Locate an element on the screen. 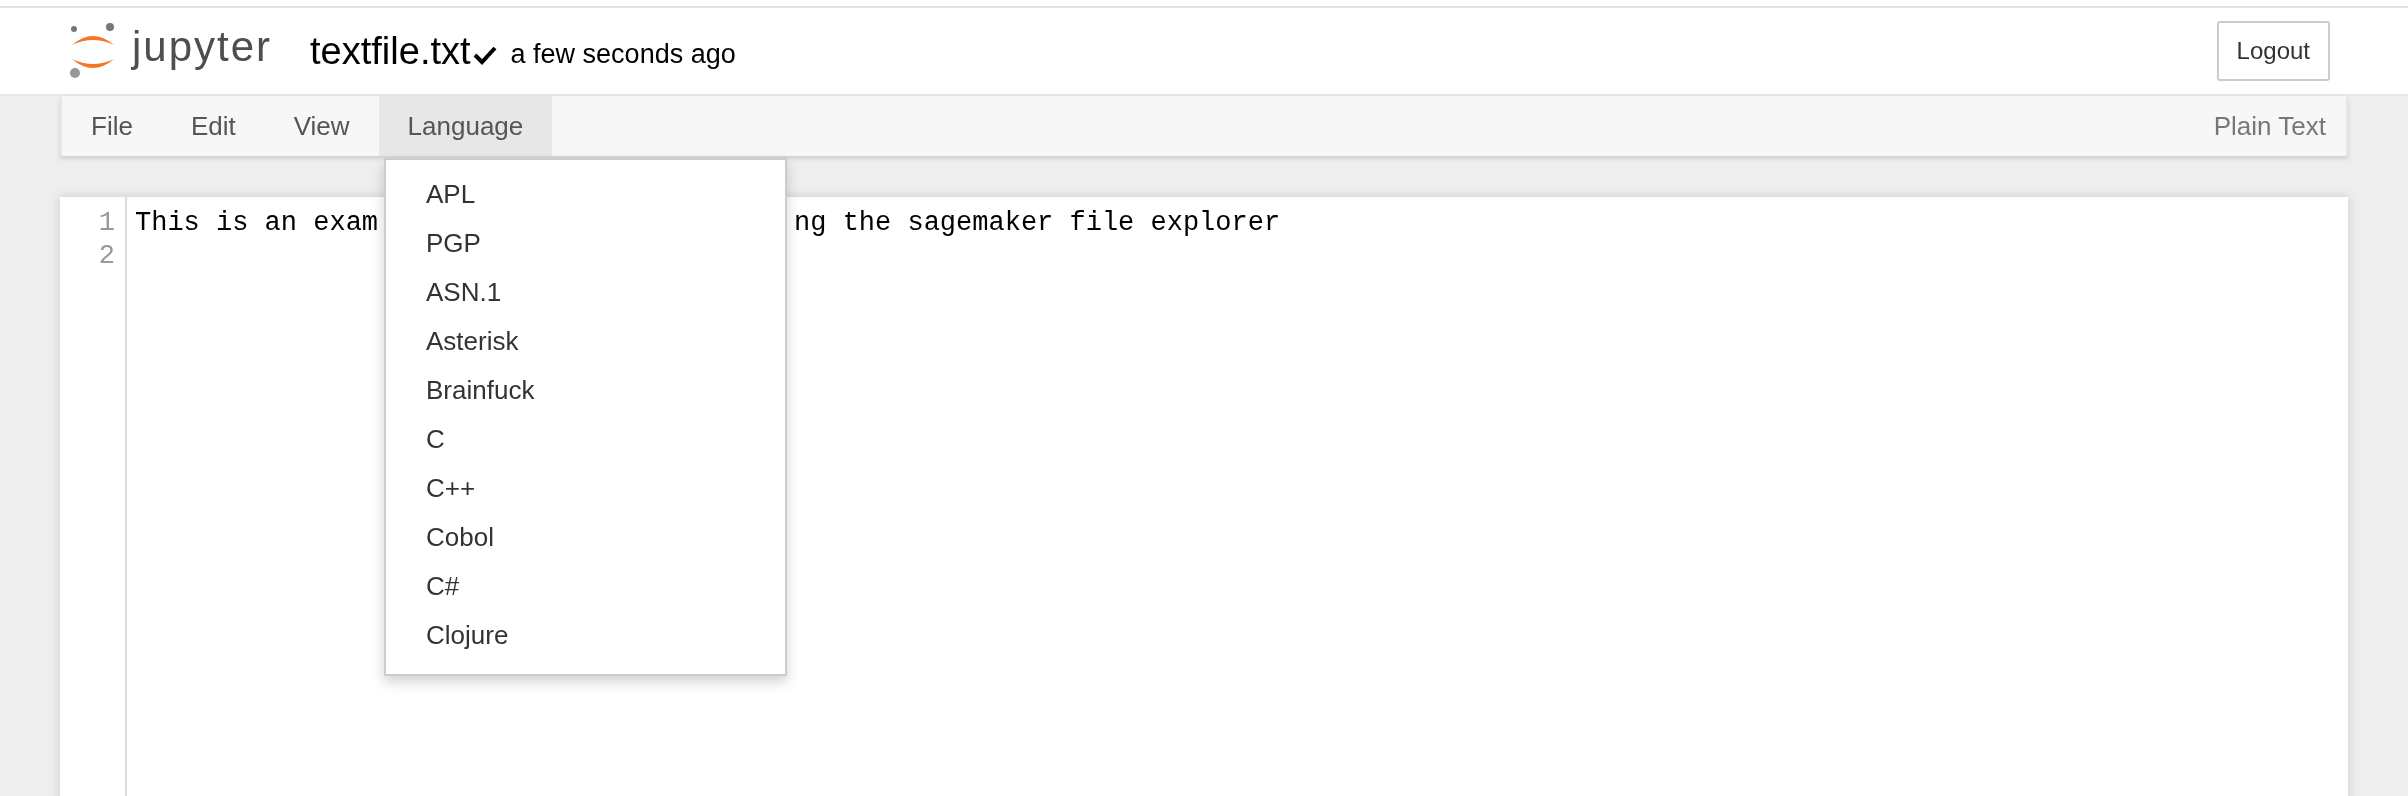 The height and width of the screenshot is (796, 2408). language-option: APL is located at coordinates (585, 194).